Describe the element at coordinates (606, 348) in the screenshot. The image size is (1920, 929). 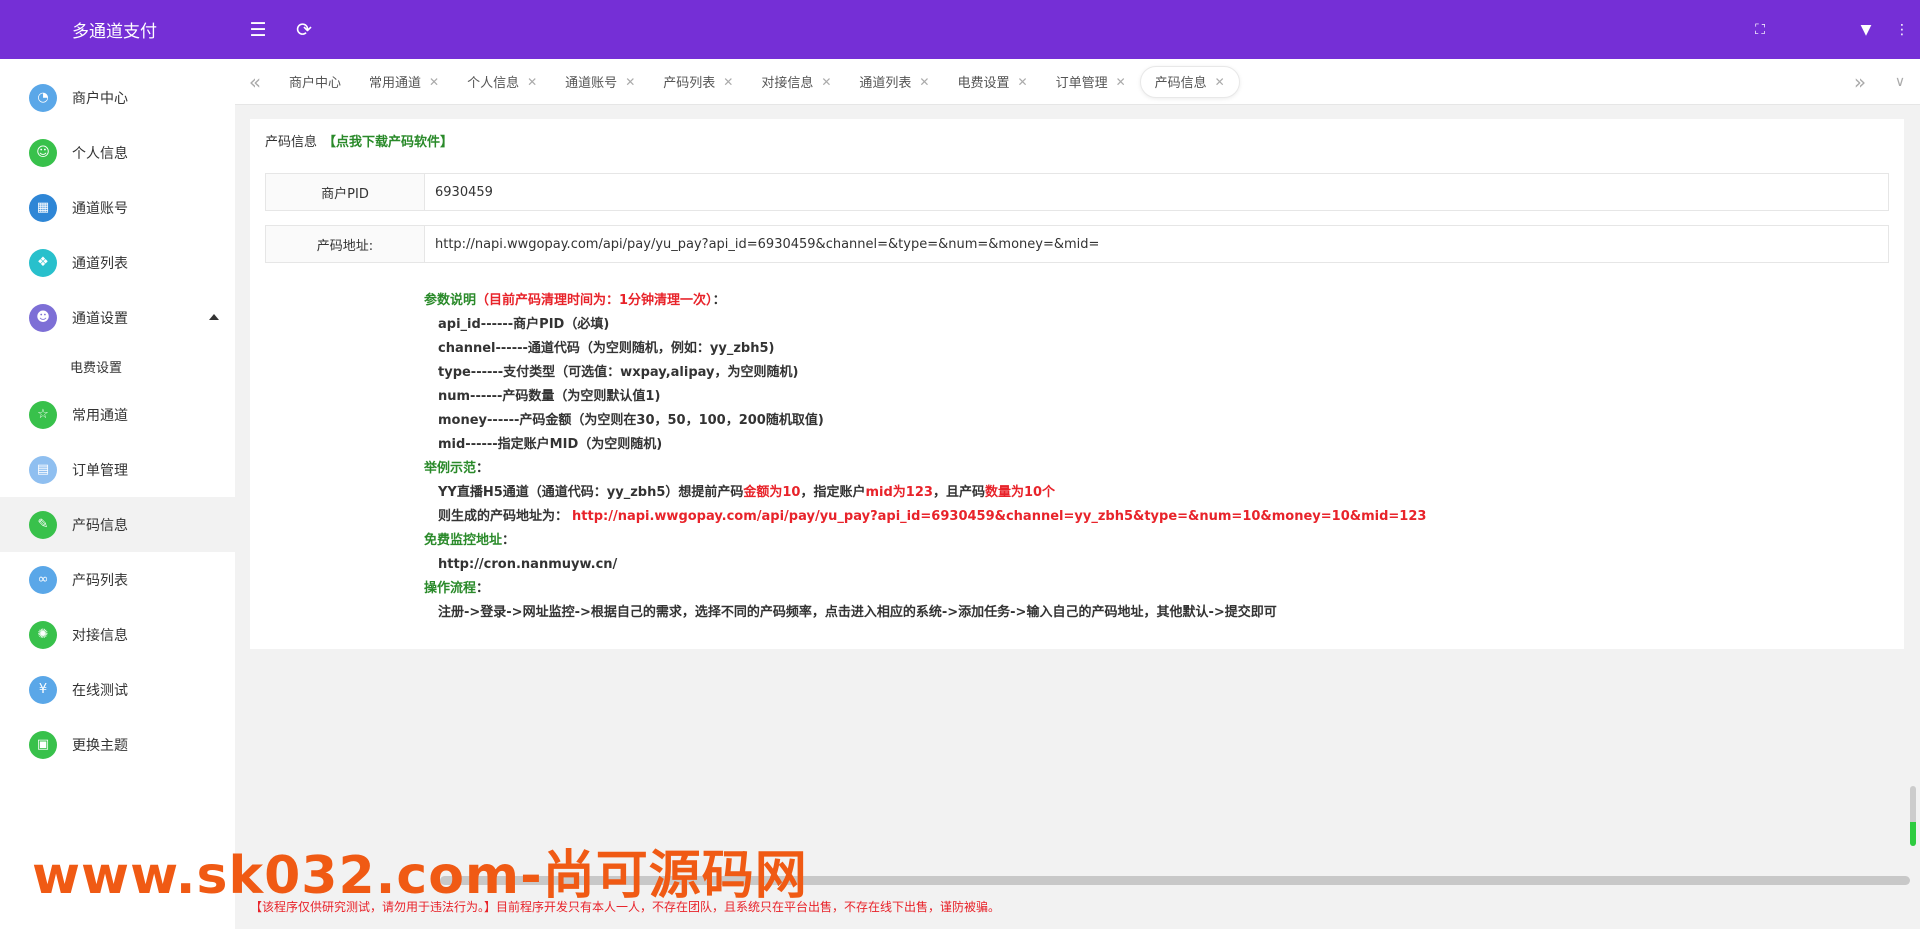
I see `param-line: channel------通道代码（为空则随机，例如：yy_zbh5)` at that location.